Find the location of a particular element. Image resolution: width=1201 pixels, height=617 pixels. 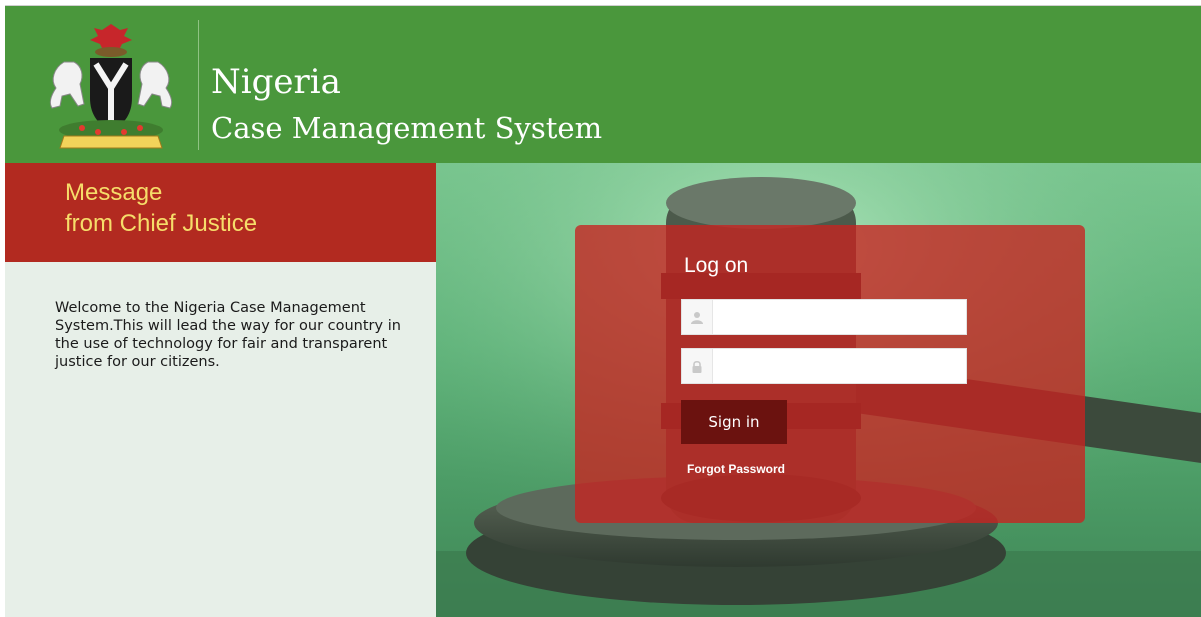

chief-justice-message-banner: Message from Chief Justice is located at coordinates (220, 212).